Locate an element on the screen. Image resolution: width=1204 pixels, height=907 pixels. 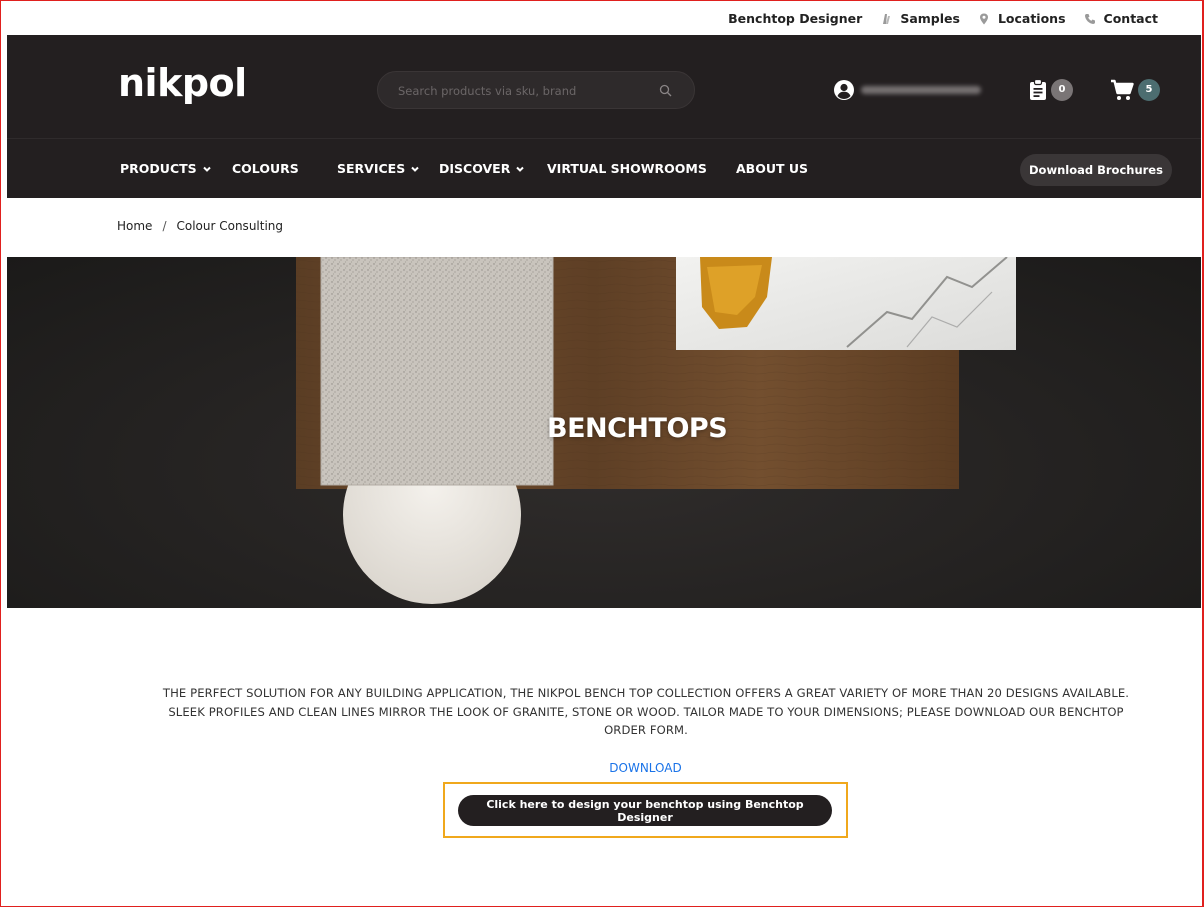
nav-item-virtual-showrooms-label: VIRTUAL SHOWROOMS is located at coordinates (627, 168).